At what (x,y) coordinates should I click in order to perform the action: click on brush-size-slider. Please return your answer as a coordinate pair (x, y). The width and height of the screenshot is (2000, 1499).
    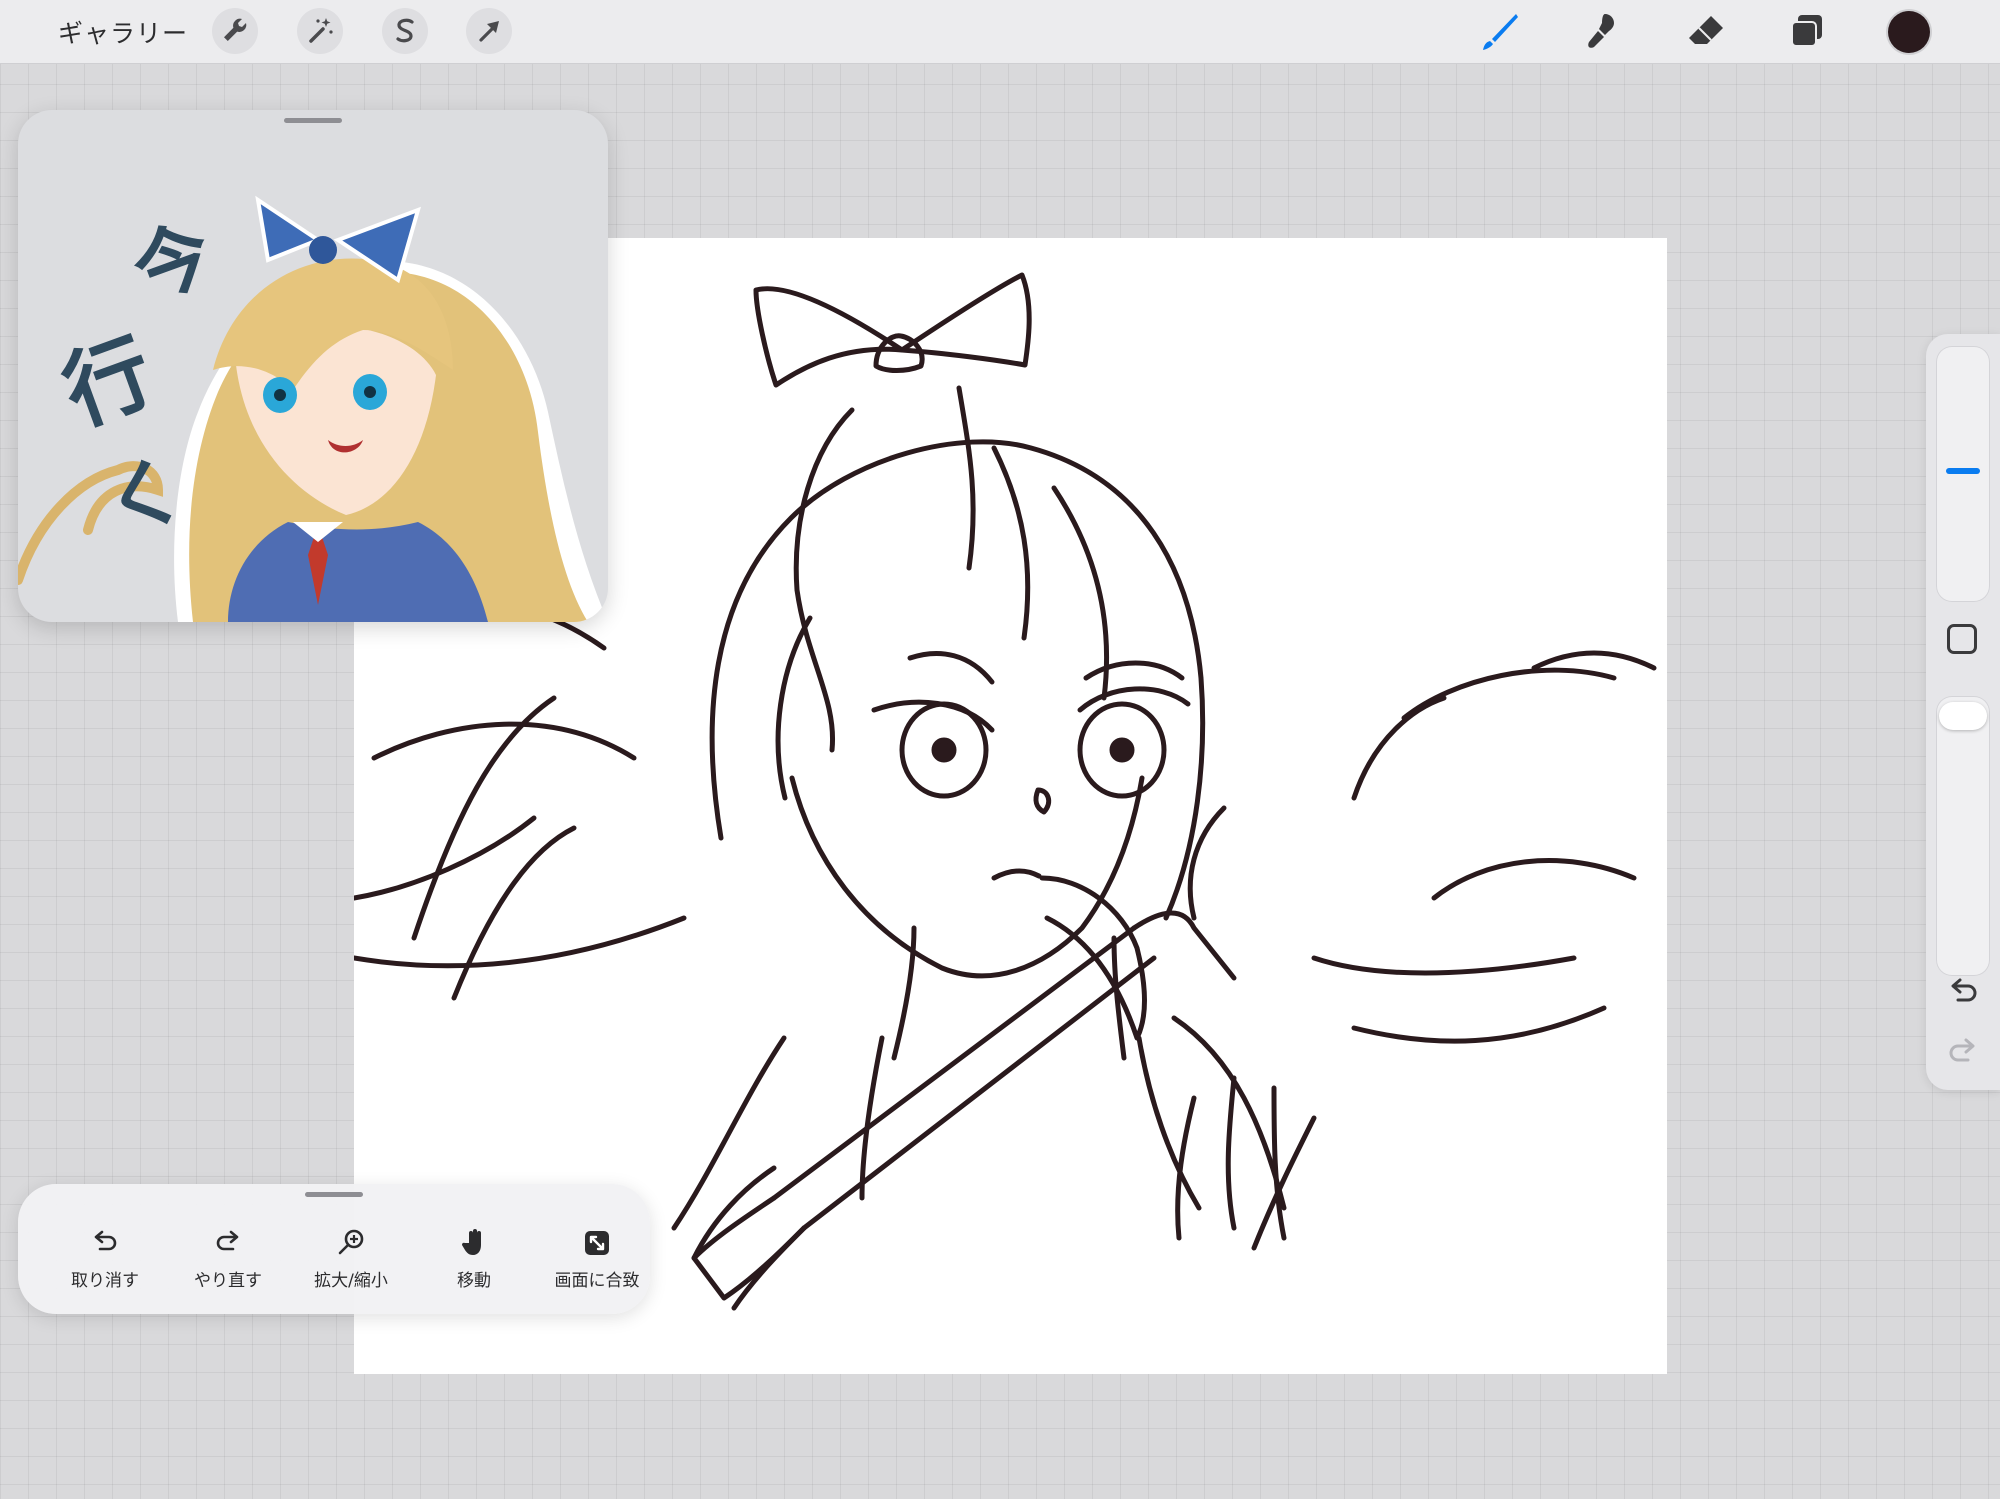
    Looking at the image, I should click on (1963, 474).